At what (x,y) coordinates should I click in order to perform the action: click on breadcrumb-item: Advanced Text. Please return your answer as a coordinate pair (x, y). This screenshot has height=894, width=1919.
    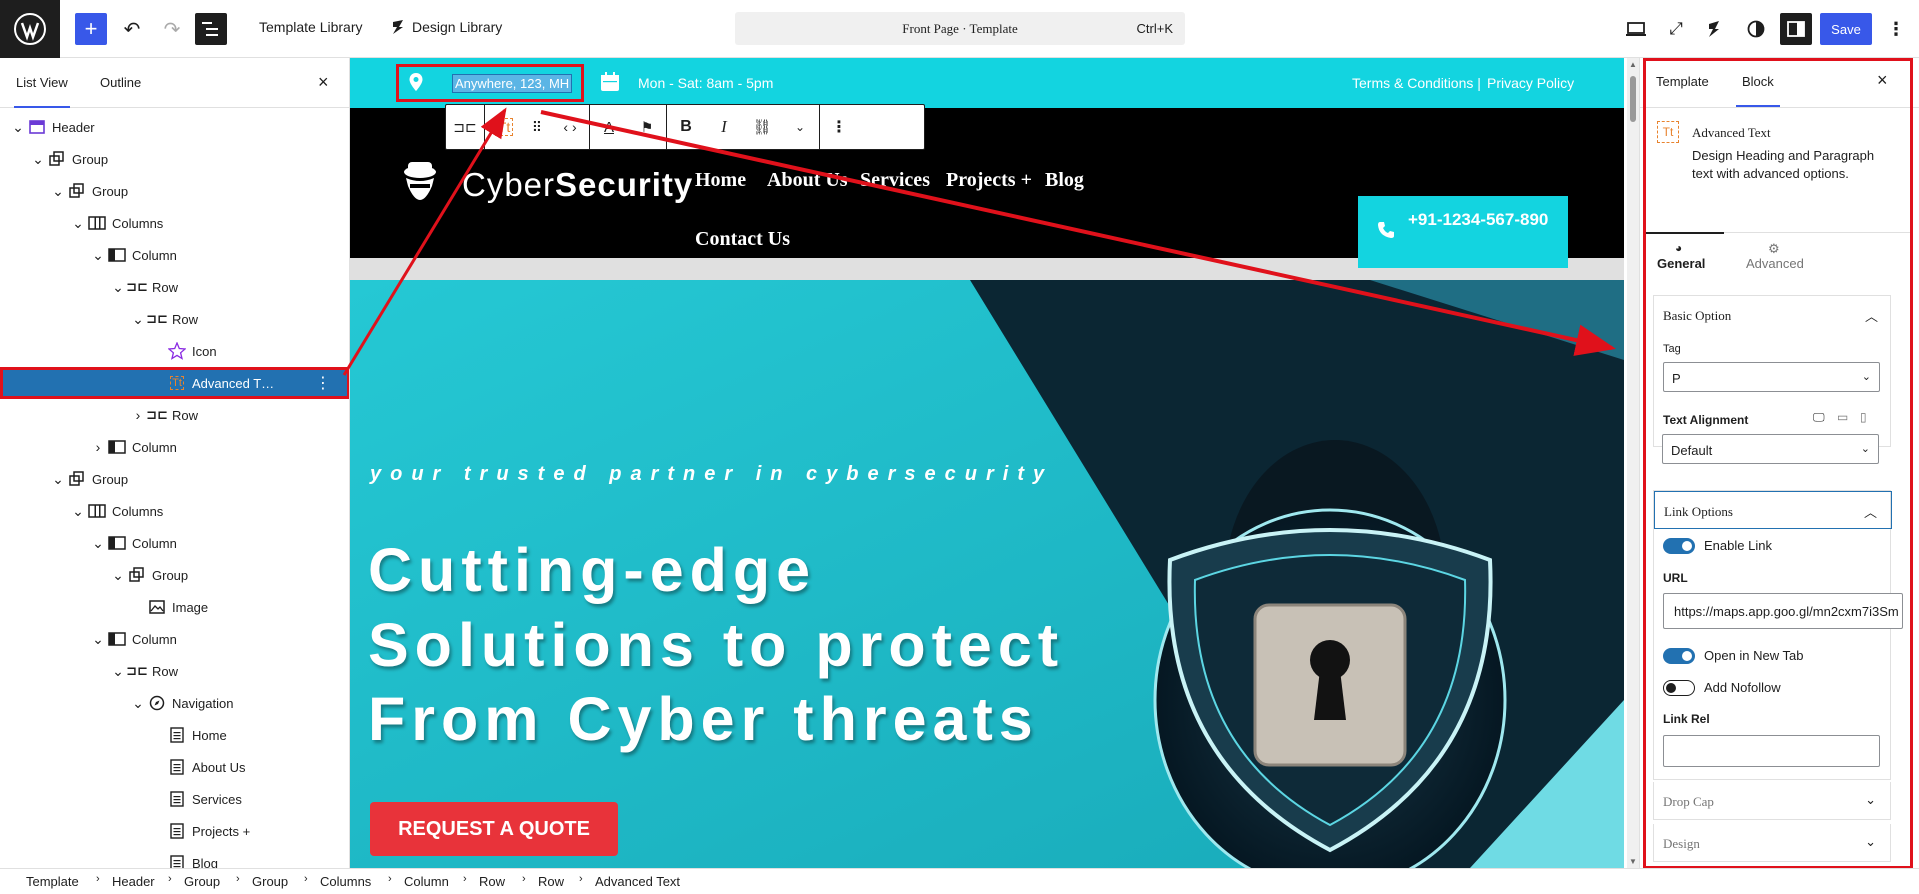
    Looking at the image, I should click on (637, 881).